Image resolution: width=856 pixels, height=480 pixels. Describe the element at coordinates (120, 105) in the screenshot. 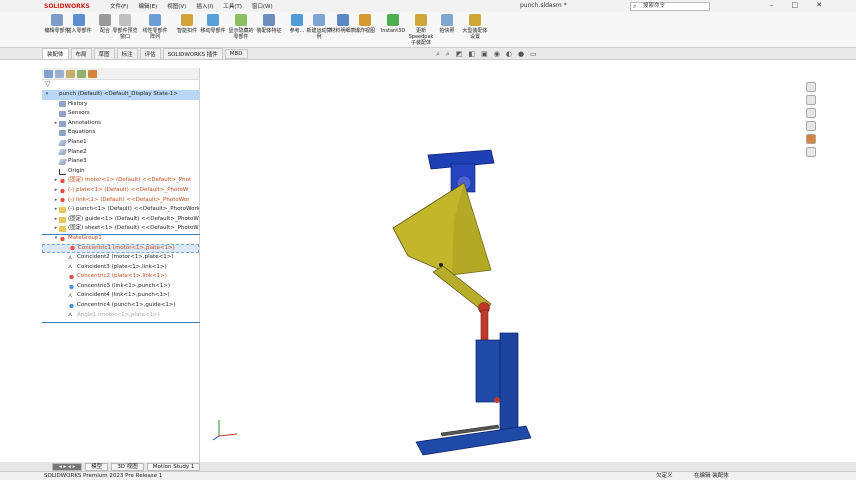

I see `tree-item: History` at that location.